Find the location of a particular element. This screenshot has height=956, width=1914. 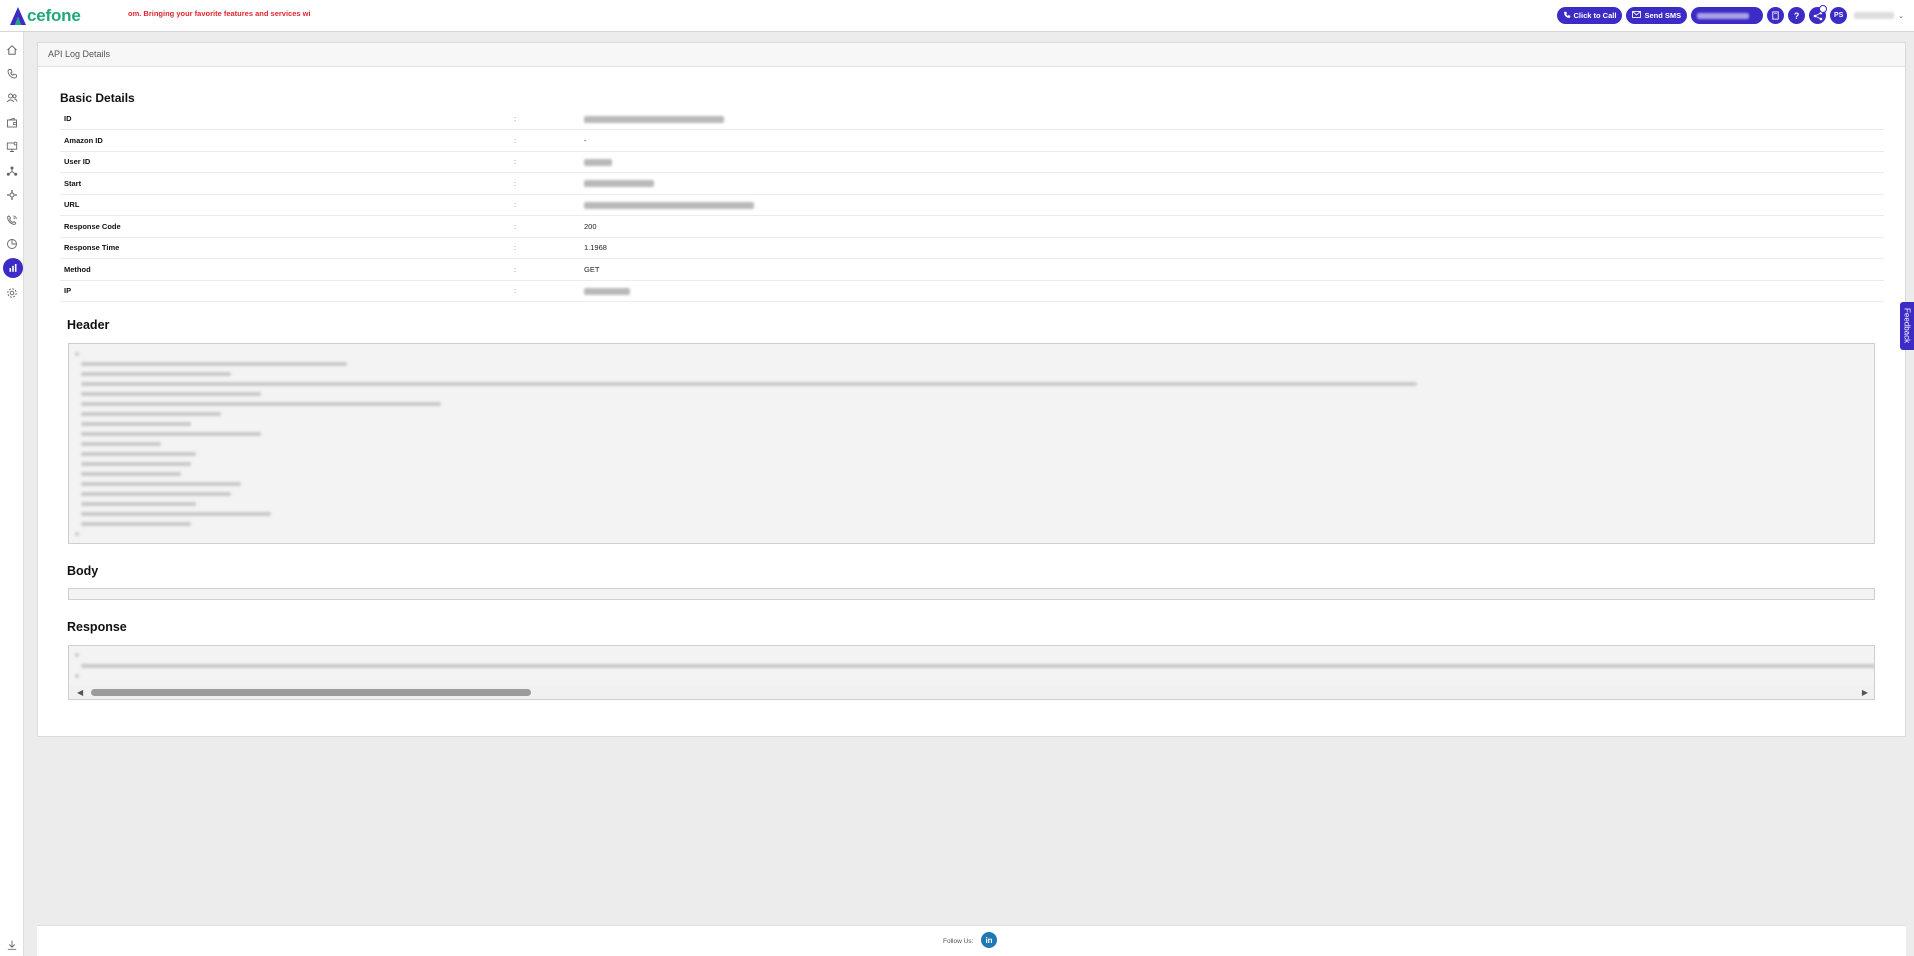

send-sms-button: Send SMS is located at coordinates (1657, 15).